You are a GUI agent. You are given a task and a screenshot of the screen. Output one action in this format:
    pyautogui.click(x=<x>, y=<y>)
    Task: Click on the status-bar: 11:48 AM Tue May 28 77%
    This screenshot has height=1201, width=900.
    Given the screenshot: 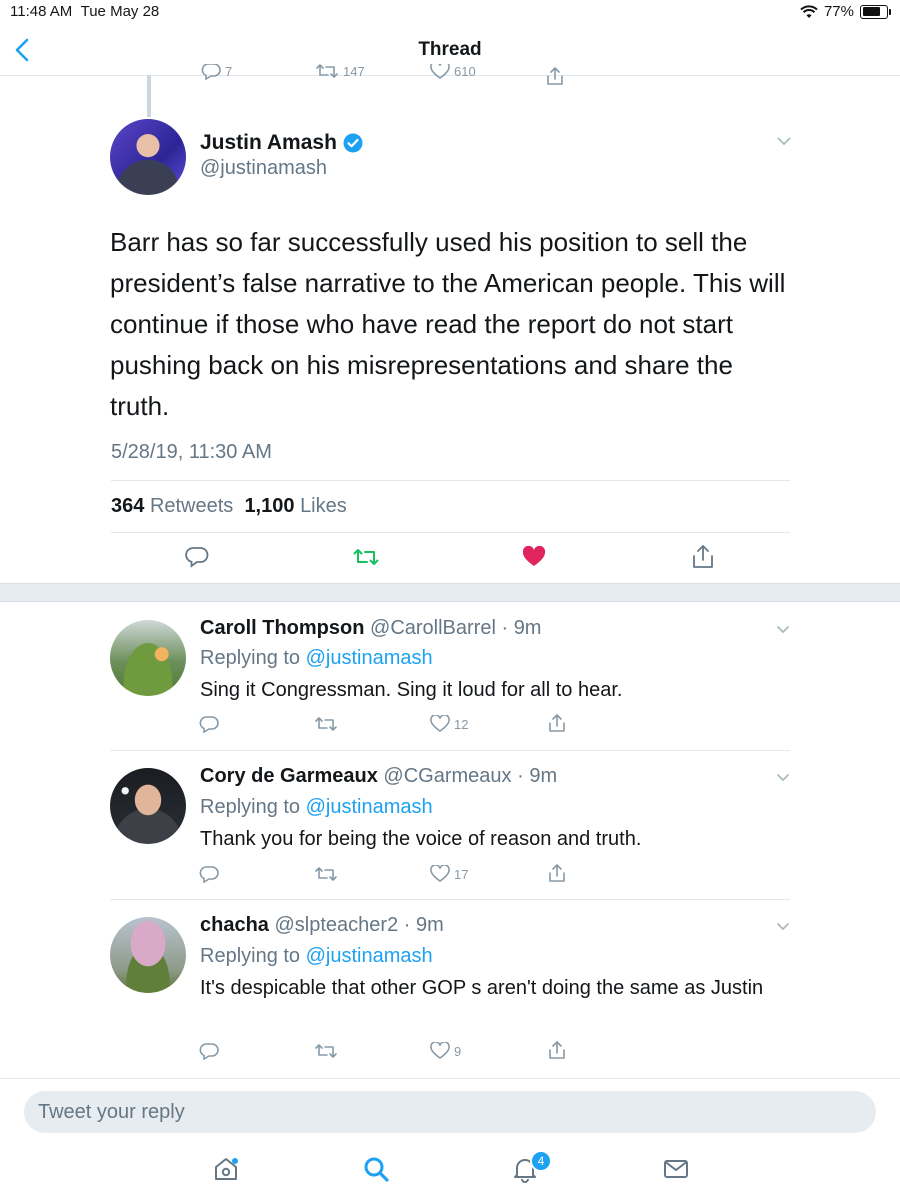 What is the action you would take?
    pyautogui.click(x=450, y=13)
    